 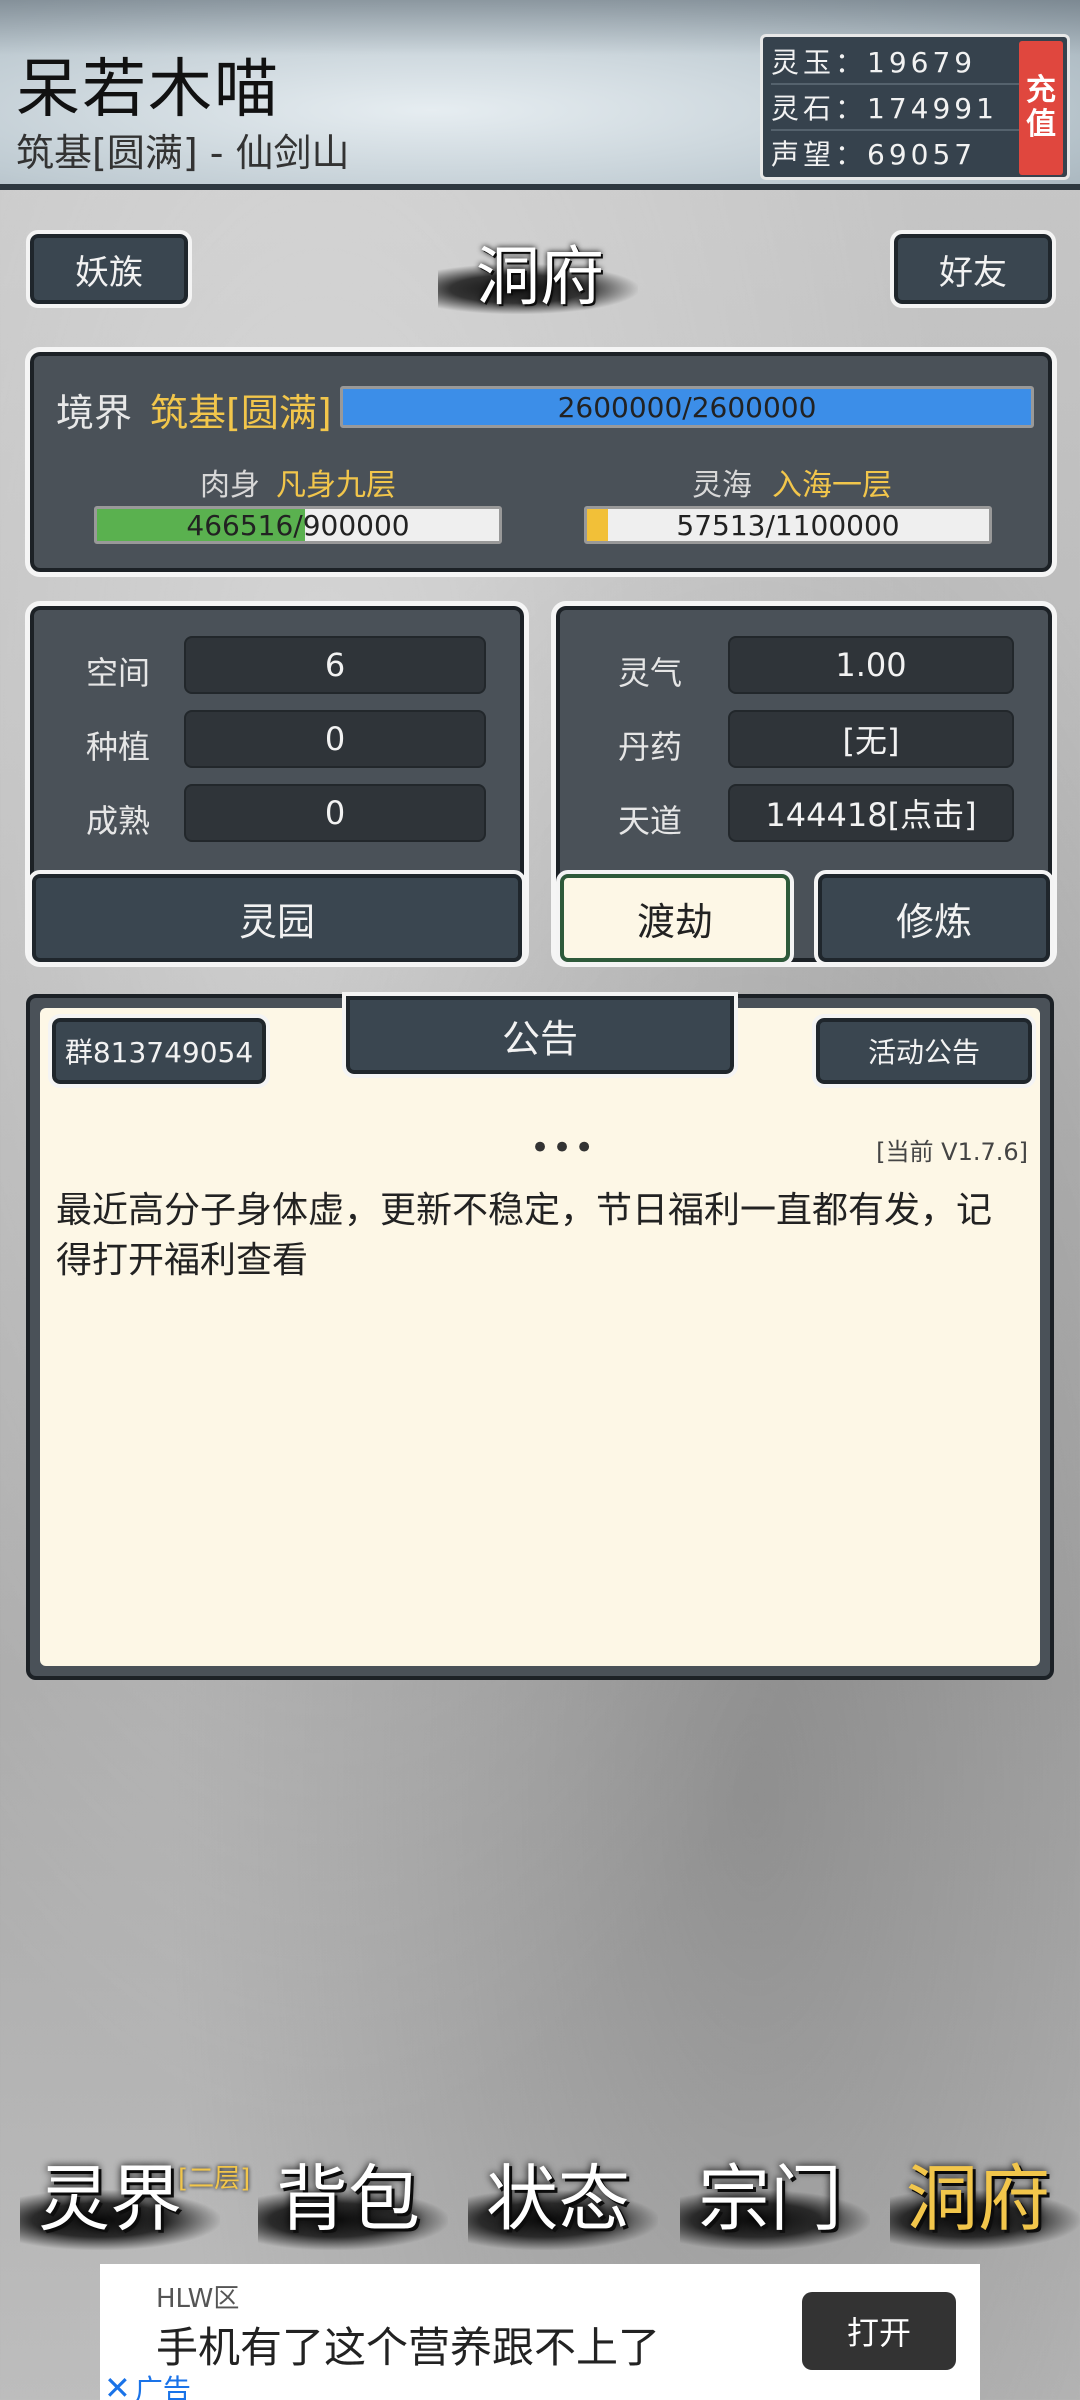 What do you see at coordinates (978, 2195) in the screenshot?
I see `nav-cave-dwelling: 洞府` at bounding box center [978, 2195].